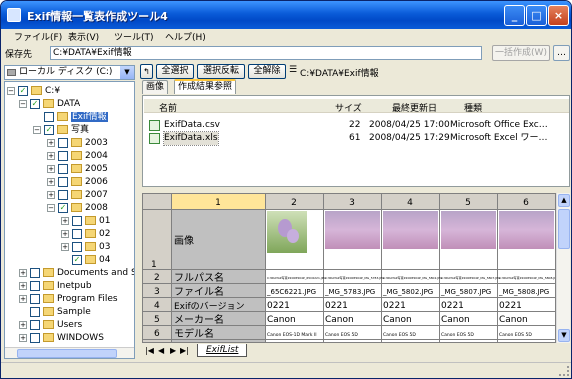 Image resolution: width=572 pixels, height=379 pixels. What do you see at coordinates (414, 107) in the screenshot?
I see `column-date: 最終更新日` at bounding box center [414, 107].